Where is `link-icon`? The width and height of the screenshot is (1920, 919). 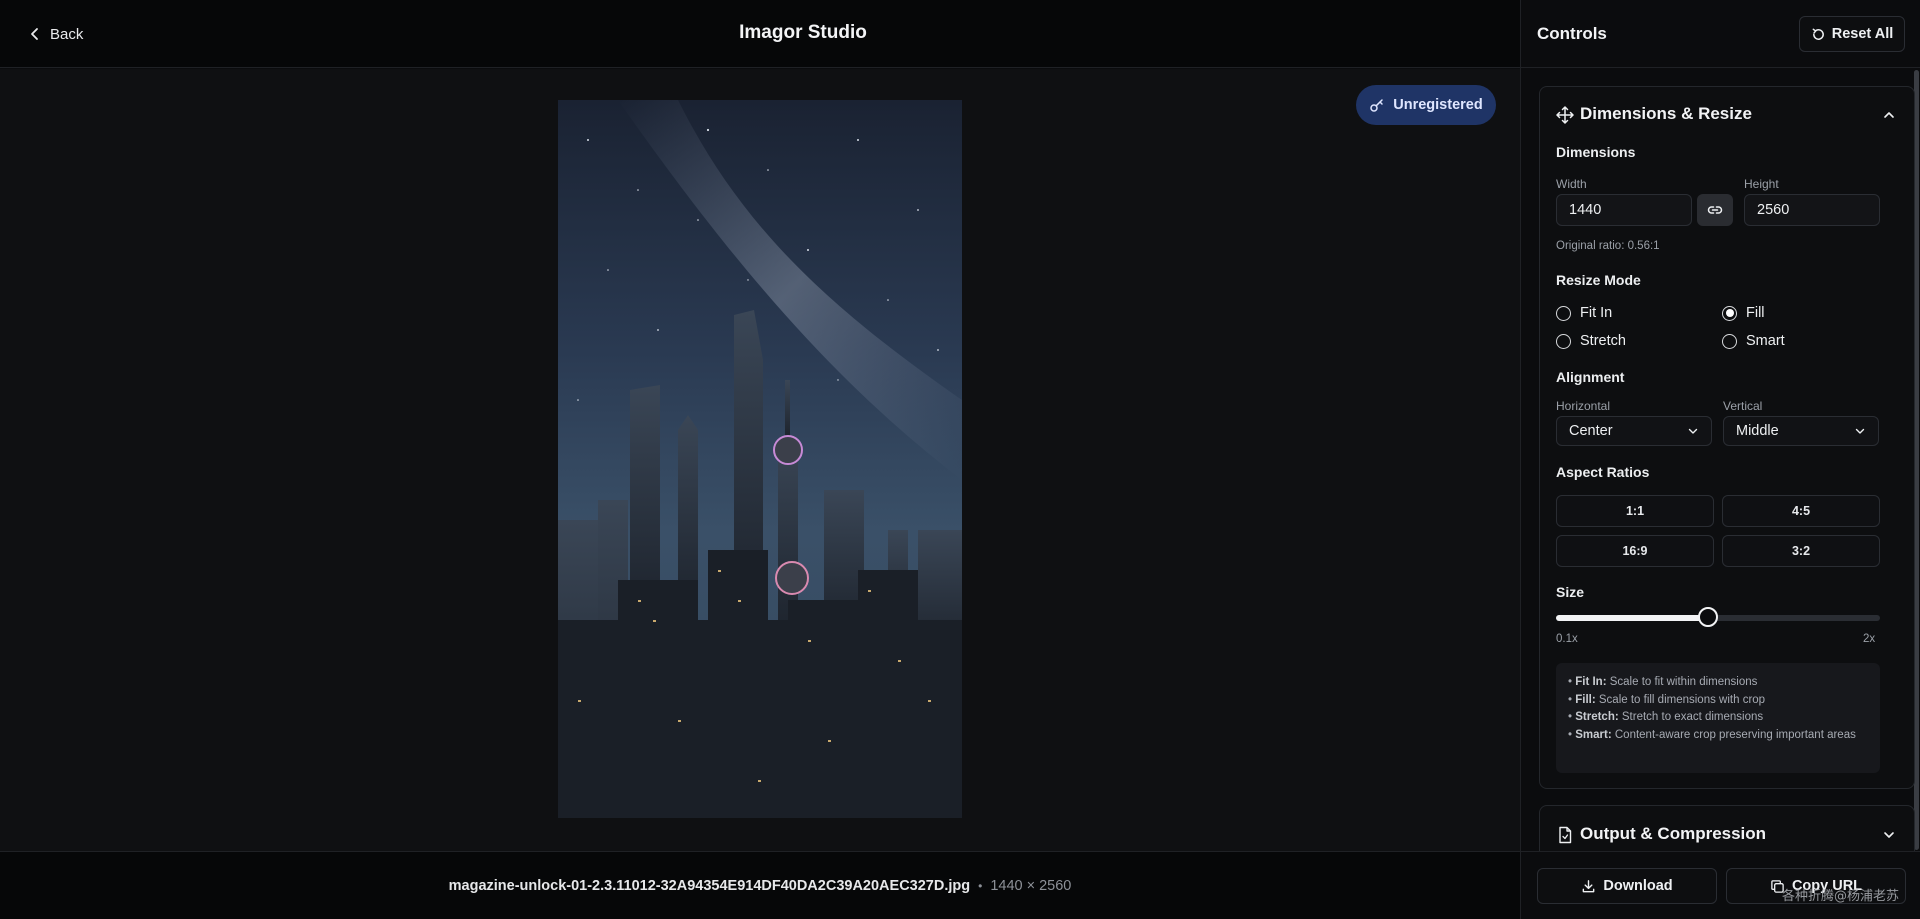 link-icon is located at coordinates (1715, 210).